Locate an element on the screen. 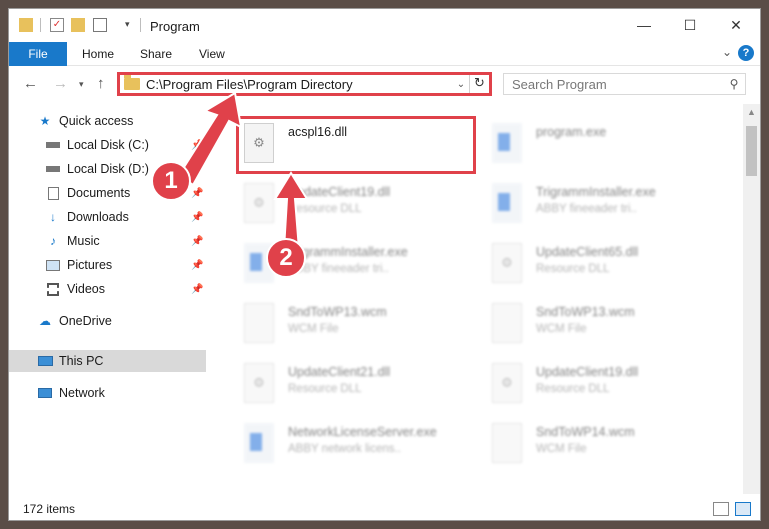  annotation-arrows is located at coordinates (243, 170).